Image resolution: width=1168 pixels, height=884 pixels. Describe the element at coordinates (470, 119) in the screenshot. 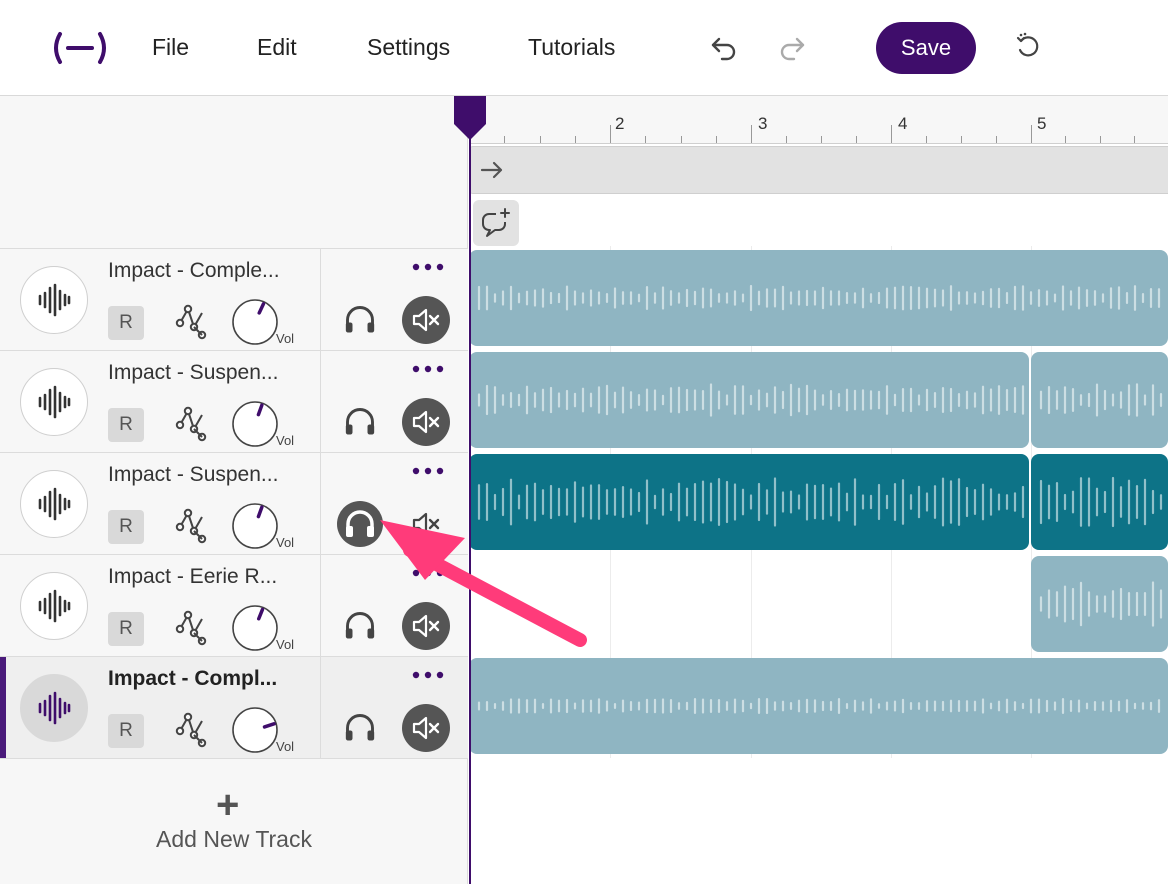

I see `playhead-handle` at that location.